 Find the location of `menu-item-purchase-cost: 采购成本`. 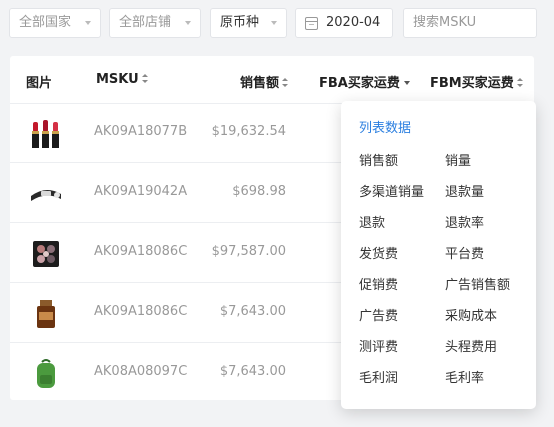

menu-item-purchase-cost: 采购成本 is located at coordinates (471, 314).